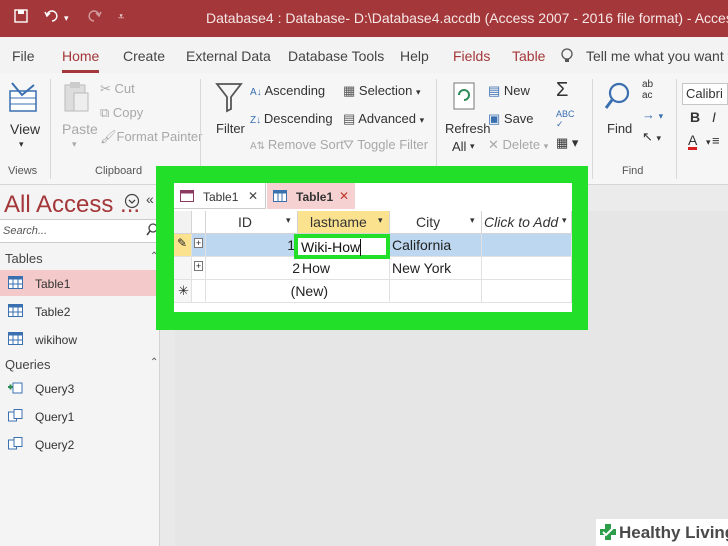  Describe the element at coordinates (52, 18) in the screenshot. I see `undo-icon` at that location.